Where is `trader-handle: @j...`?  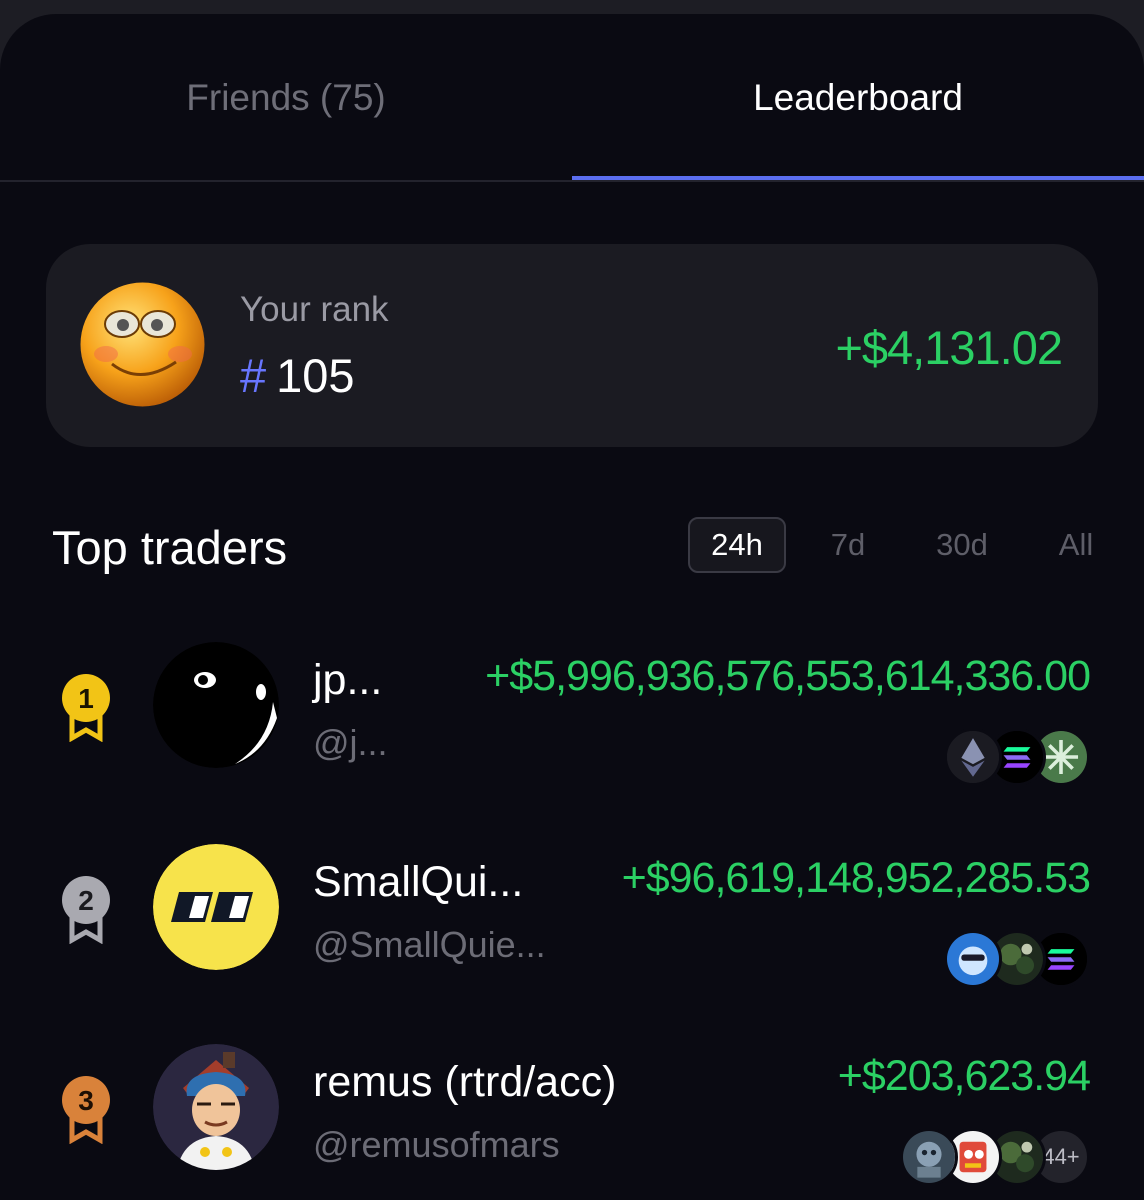 trader-handle: @j... is located at coordinates (350, 742).